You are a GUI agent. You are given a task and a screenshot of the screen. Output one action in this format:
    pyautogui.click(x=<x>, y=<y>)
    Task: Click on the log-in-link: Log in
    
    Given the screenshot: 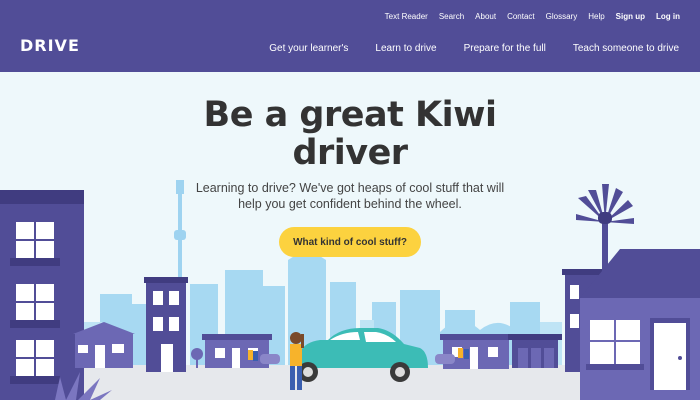 What is the action you would take?
    pyautogui.click(x=668, y=16)
    